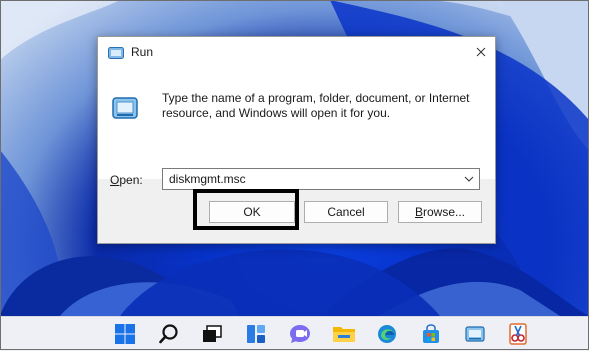 The width and height of the screenshot is (589, 351). Describe the element at coordinates (431, 334) in the screenshot. I see `store-icon` at that location.